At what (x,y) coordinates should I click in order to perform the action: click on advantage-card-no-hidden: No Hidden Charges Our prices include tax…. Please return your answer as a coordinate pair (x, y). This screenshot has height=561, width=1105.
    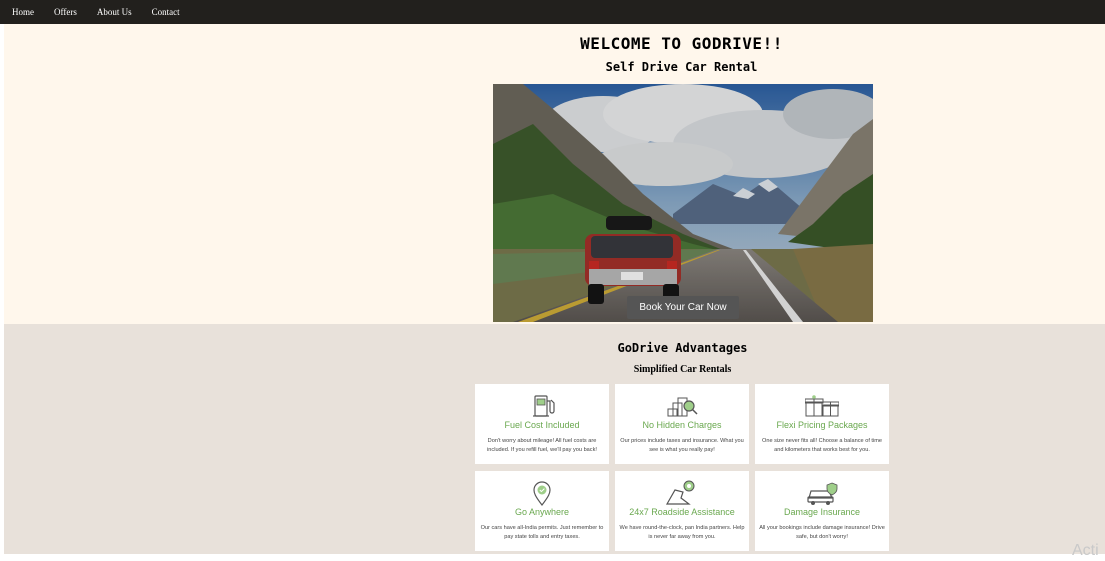
    Looking at the image, I should click on (682, 424).